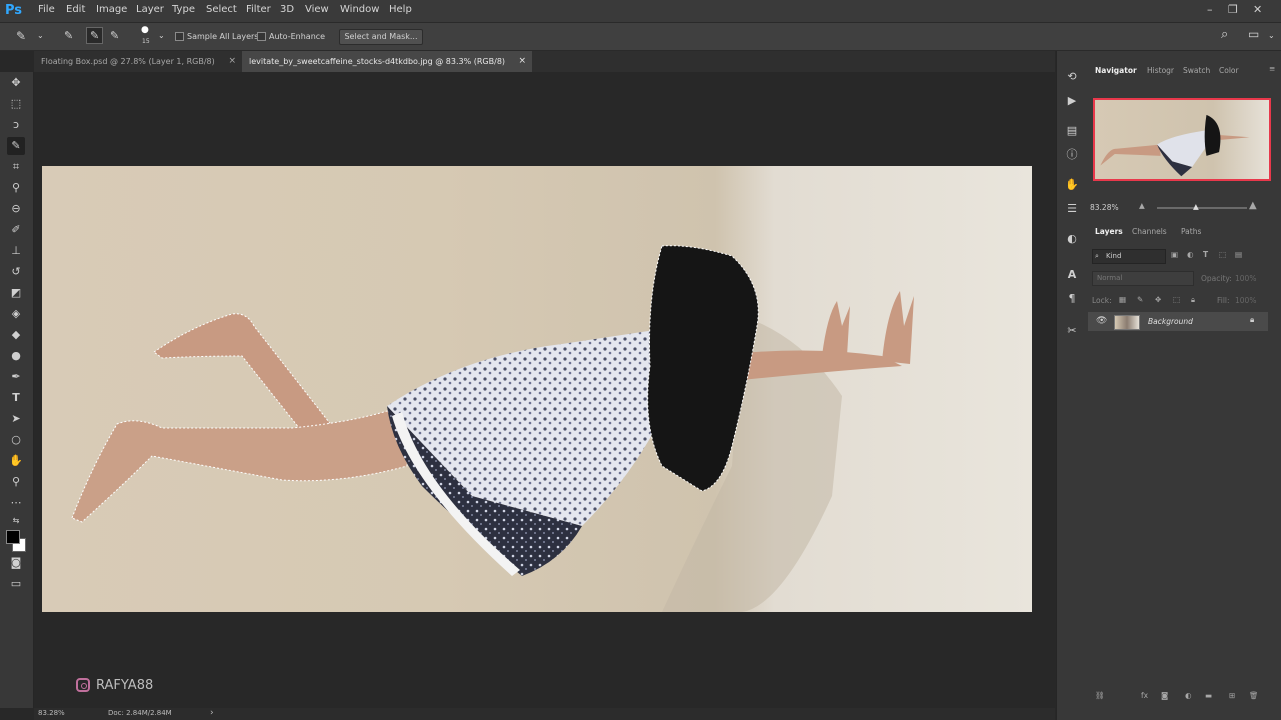 The width and height of the screenshot is (1281, 720). Describe the element at coordinates (400, 9) in the screenshot. I see `menu-help: Help` at that location.